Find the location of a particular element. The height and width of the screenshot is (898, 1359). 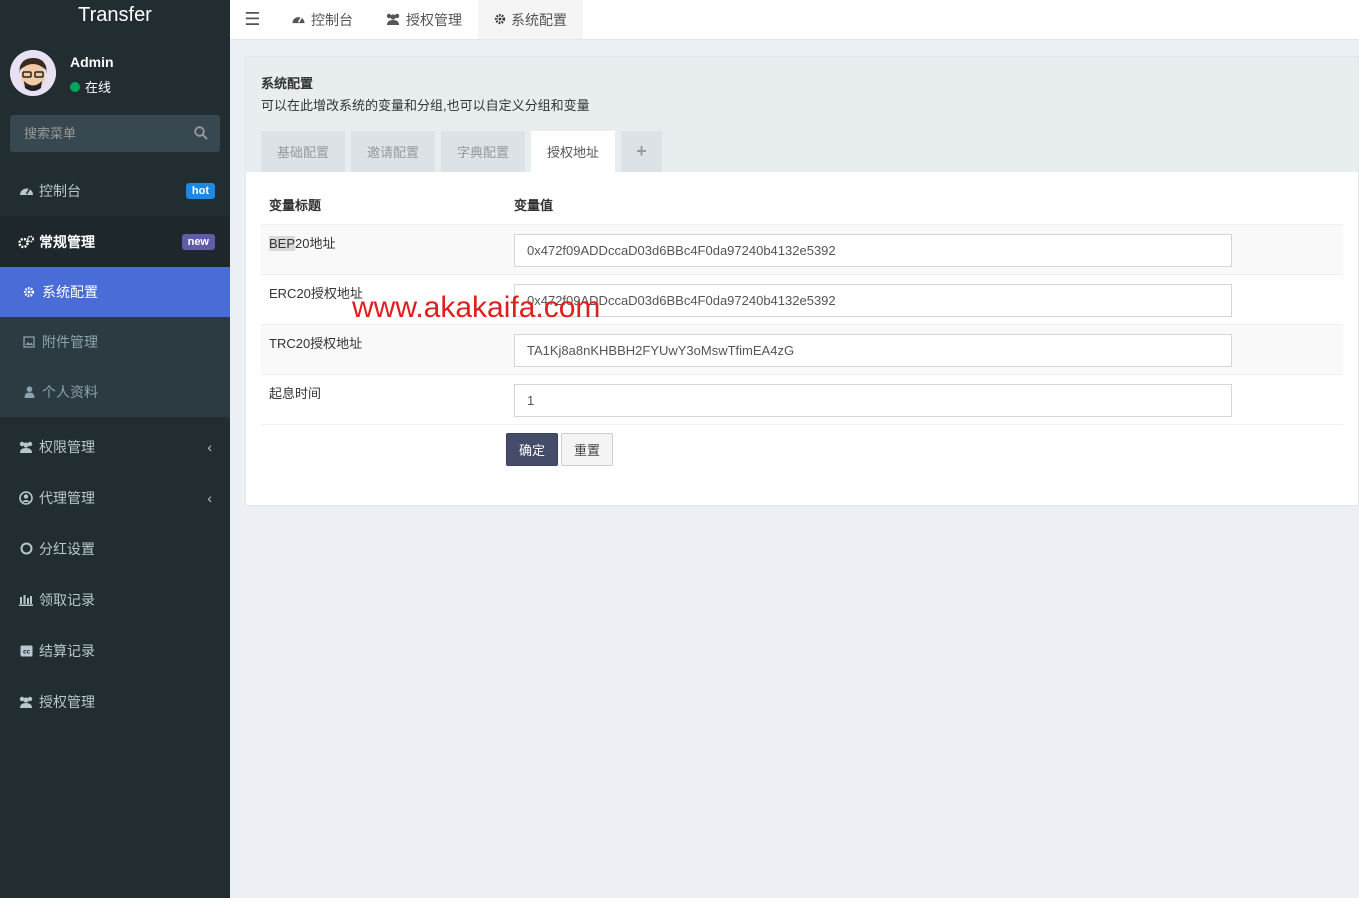

column-header-value: 变量值 is located at coordinates (534, 205).